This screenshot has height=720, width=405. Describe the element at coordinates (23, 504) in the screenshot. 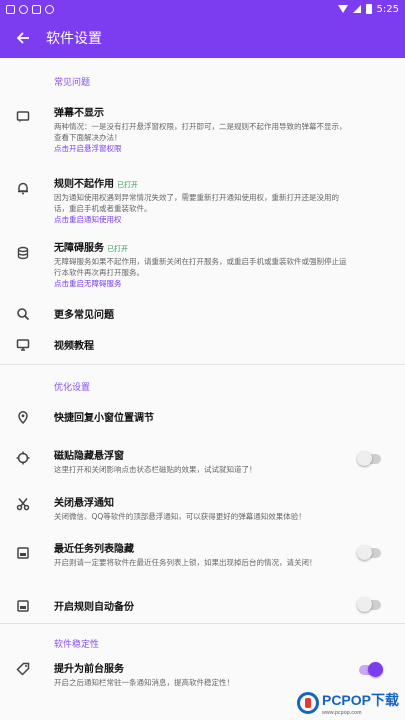

I see `scissors-icon` at that location.